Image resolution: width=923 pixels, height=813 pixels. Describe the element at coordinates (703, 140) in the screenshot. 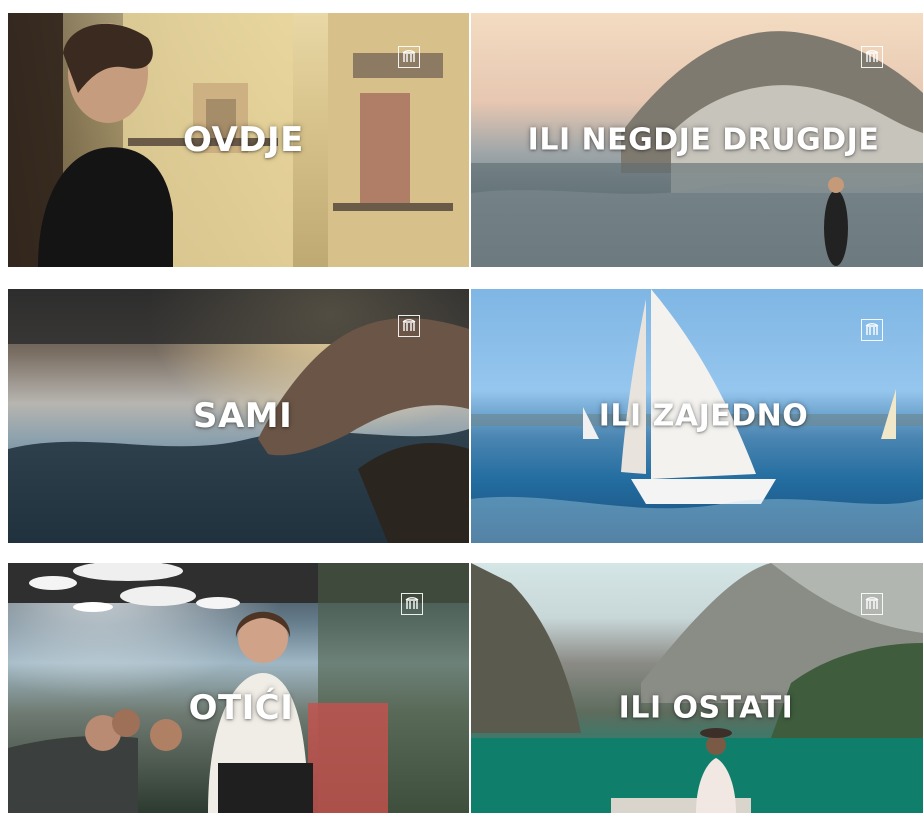

I see `tile-caption: ILI NEGDJE DRUGDJE` at that location.